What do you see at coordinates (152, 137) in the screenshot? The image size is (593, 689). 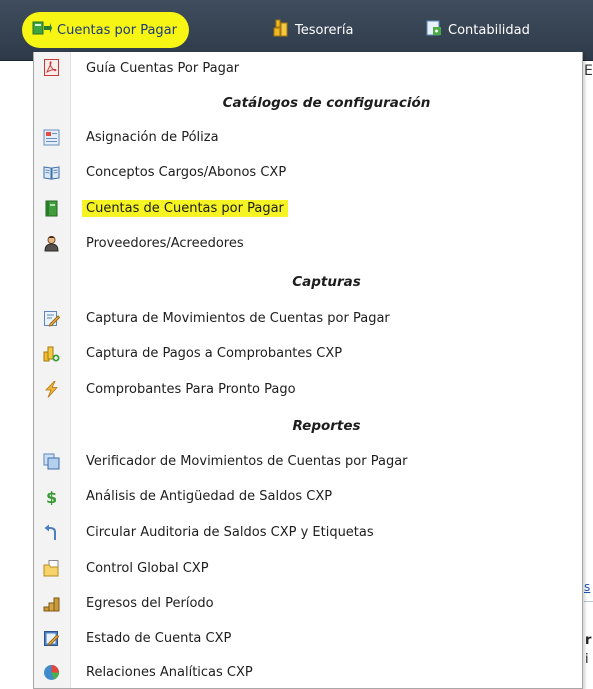 I see `menu-item-label: Asignación de Póliza` at bounding box center [152, 137].